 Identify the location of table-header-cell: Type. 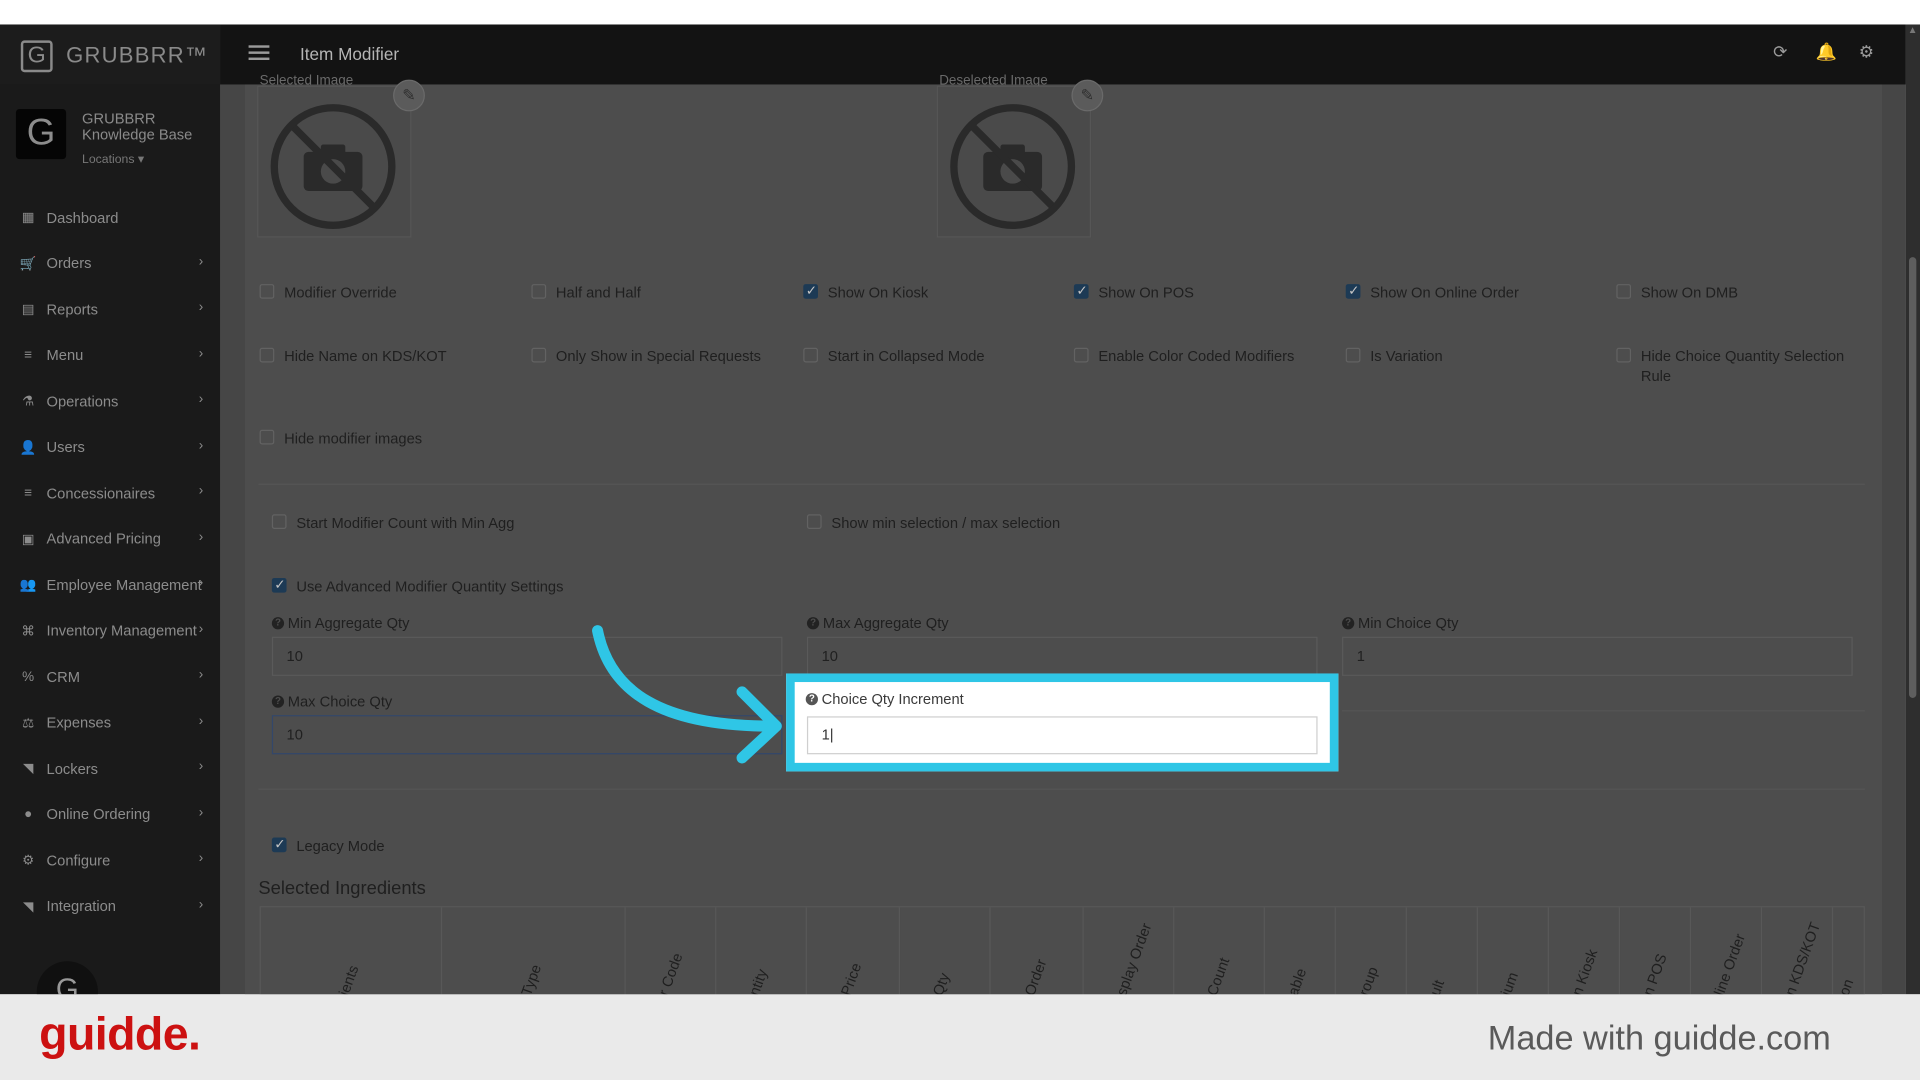
(534, 955).